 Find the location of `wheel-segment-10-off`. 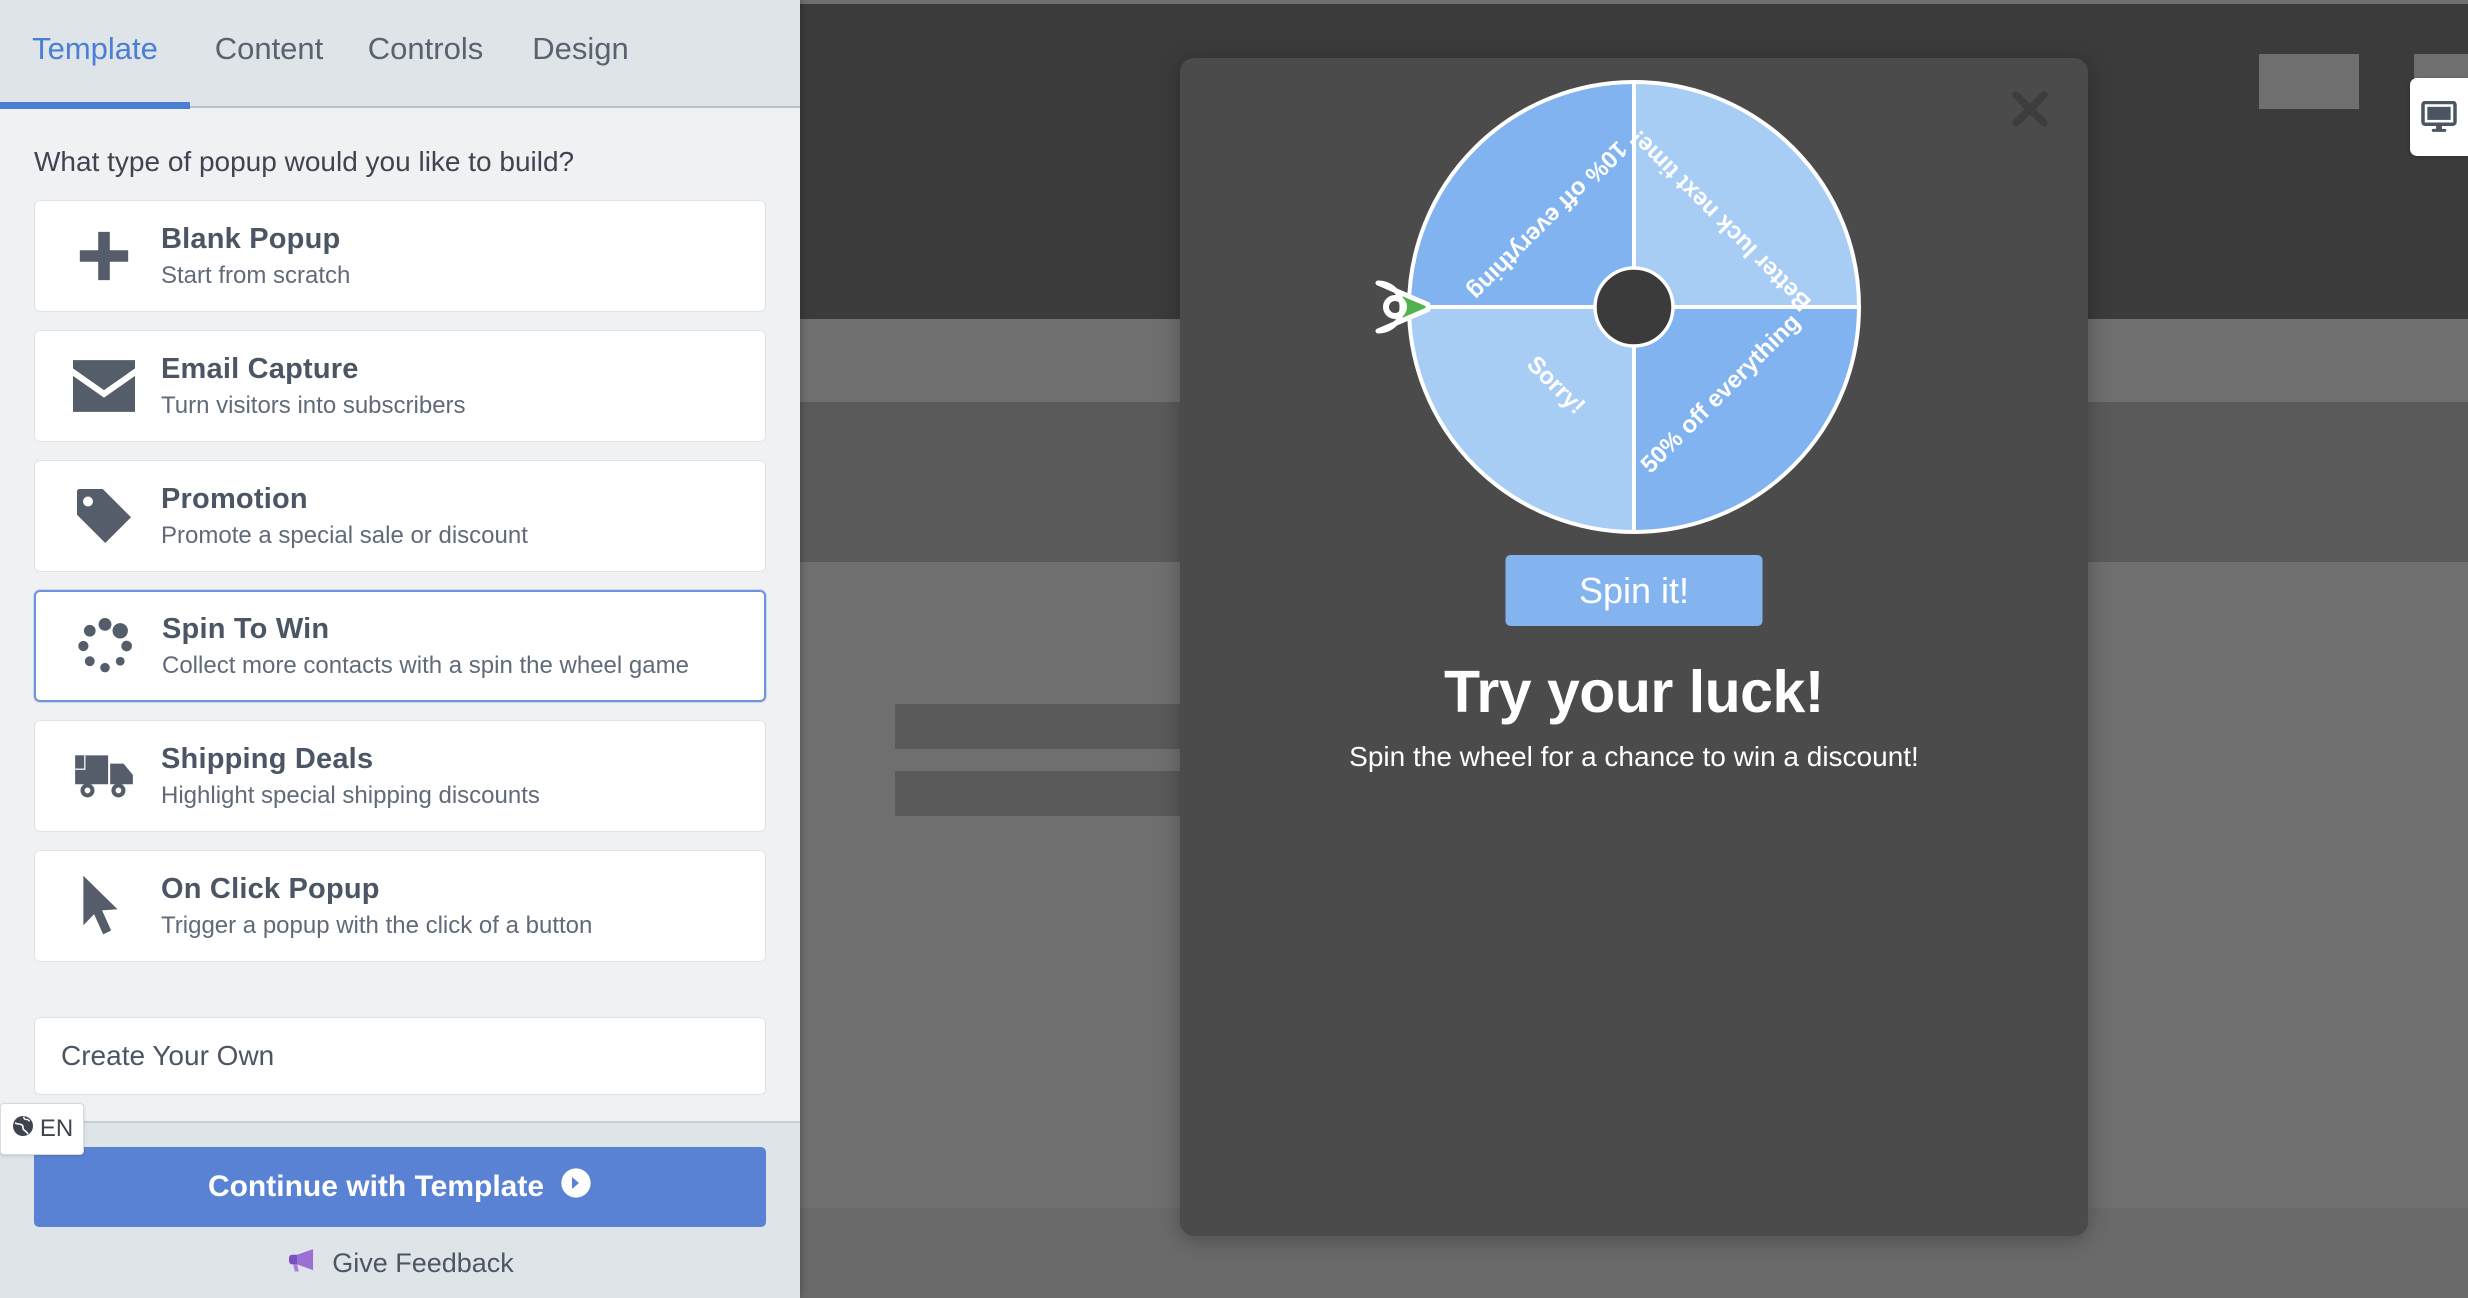

wheel-segment-10-off is located at coordinates (1521, 419).